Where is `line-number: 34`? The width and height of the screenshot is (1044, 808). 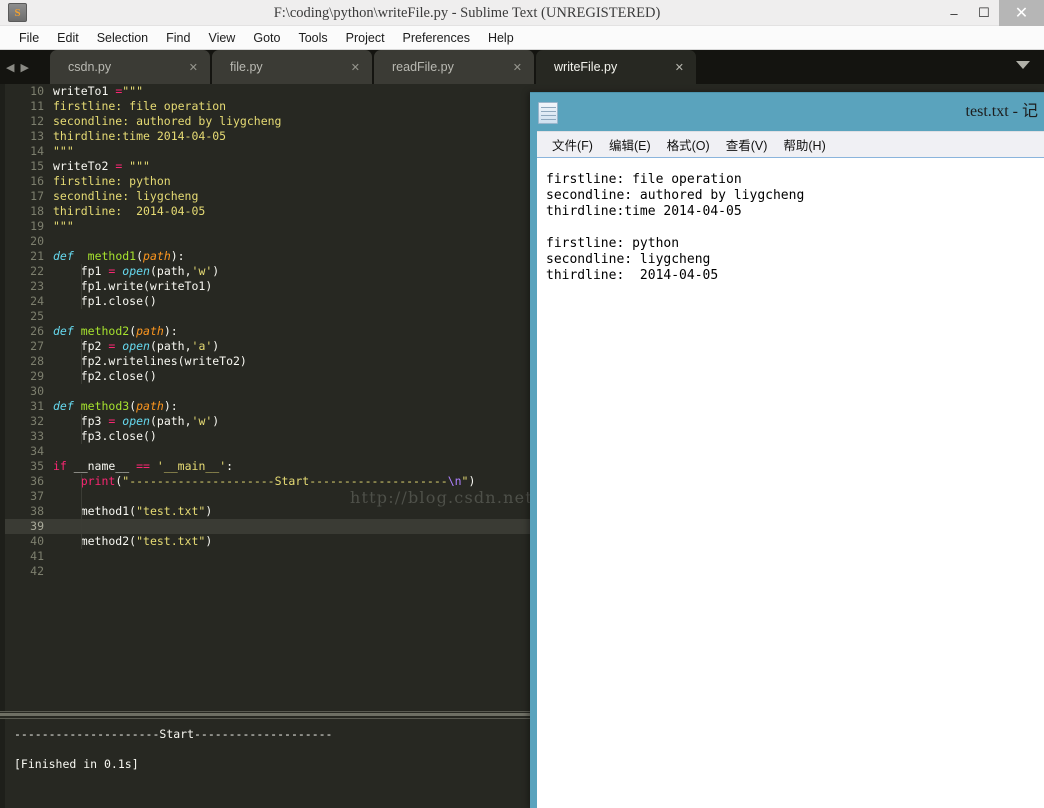 line-number: 34 is located at coordinates (37, 451).